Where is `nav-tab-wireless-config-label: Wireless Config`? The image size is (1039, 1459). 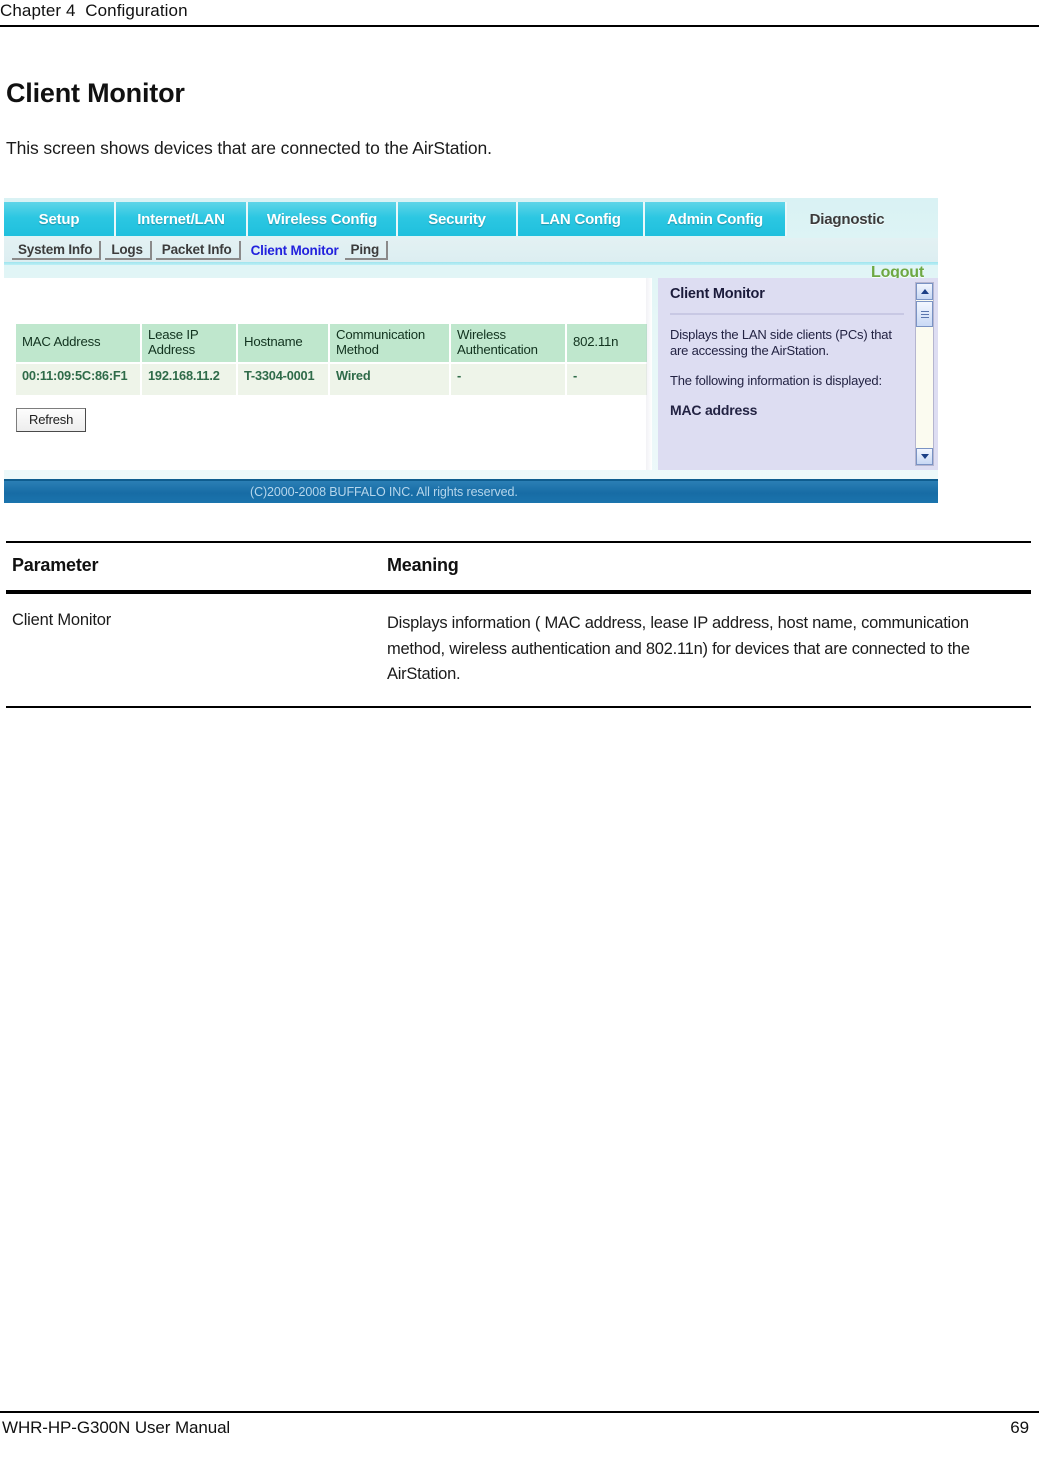 nav-tab-wireless-config-label: Wireless Config is located at coordinates (322, 219).